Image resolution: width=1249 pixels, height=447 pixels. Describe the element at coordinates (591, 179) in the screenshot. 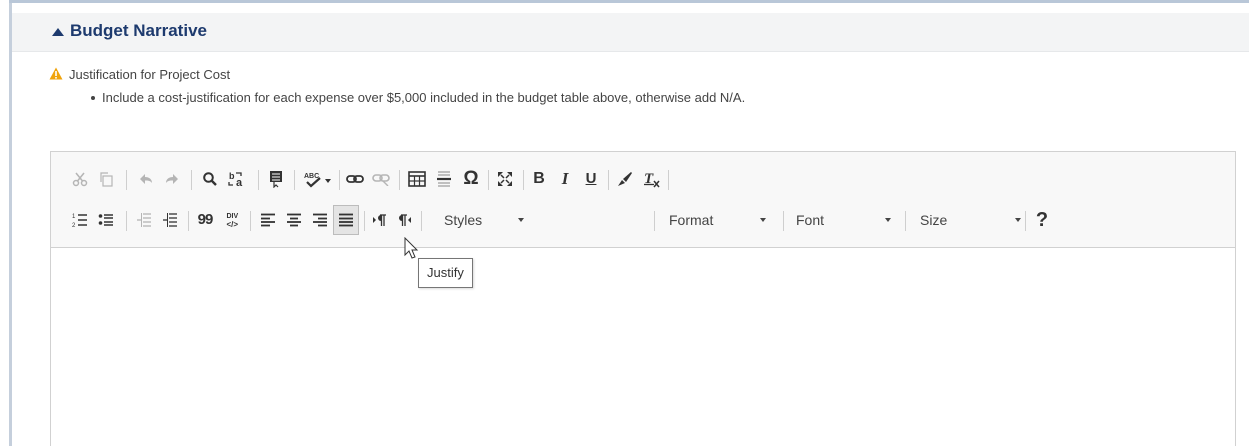

I see `underline-icon: U` at that location.